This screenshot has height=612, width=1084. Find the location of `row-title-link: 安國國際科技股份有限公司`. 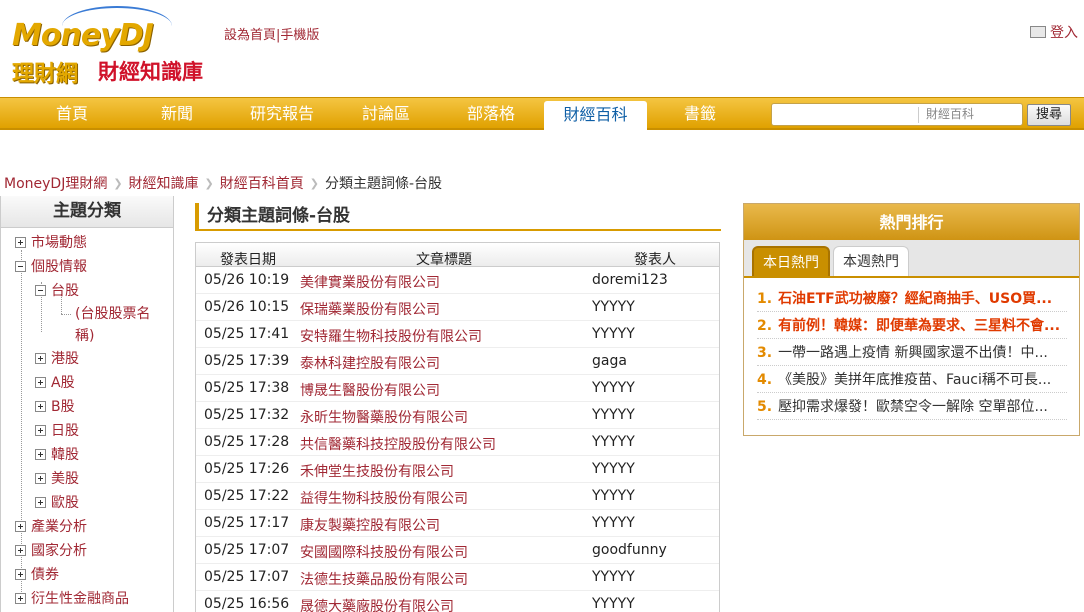

row-title-link: 安國國際科技股份有限公司 is located at coordinates (384, 552).